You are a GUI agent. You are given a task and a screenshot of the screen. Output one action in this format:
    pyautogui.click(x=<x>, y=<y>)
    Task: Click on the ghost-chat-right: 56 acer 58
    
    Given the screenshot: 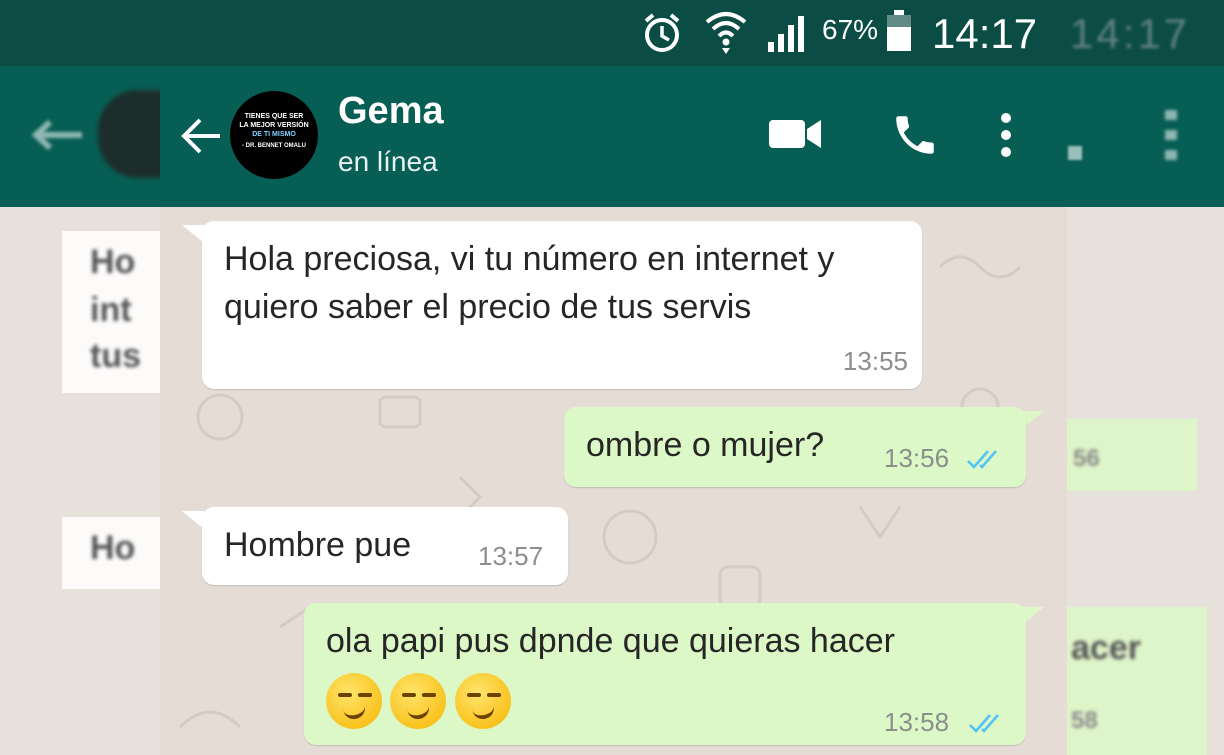 What is the action you would take?
    pyautogui.click(x=1145, y=481)
    